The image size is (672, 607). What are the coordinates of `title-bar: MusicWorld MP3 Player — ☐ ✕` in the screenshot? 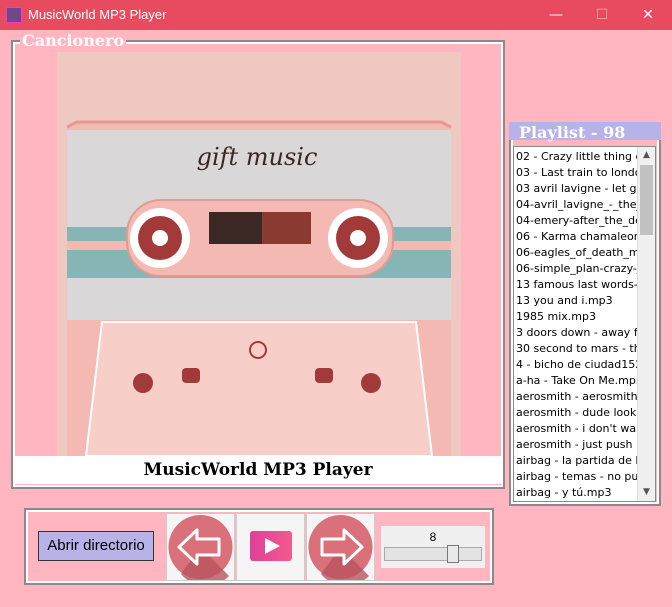 It's located at (336, 15).